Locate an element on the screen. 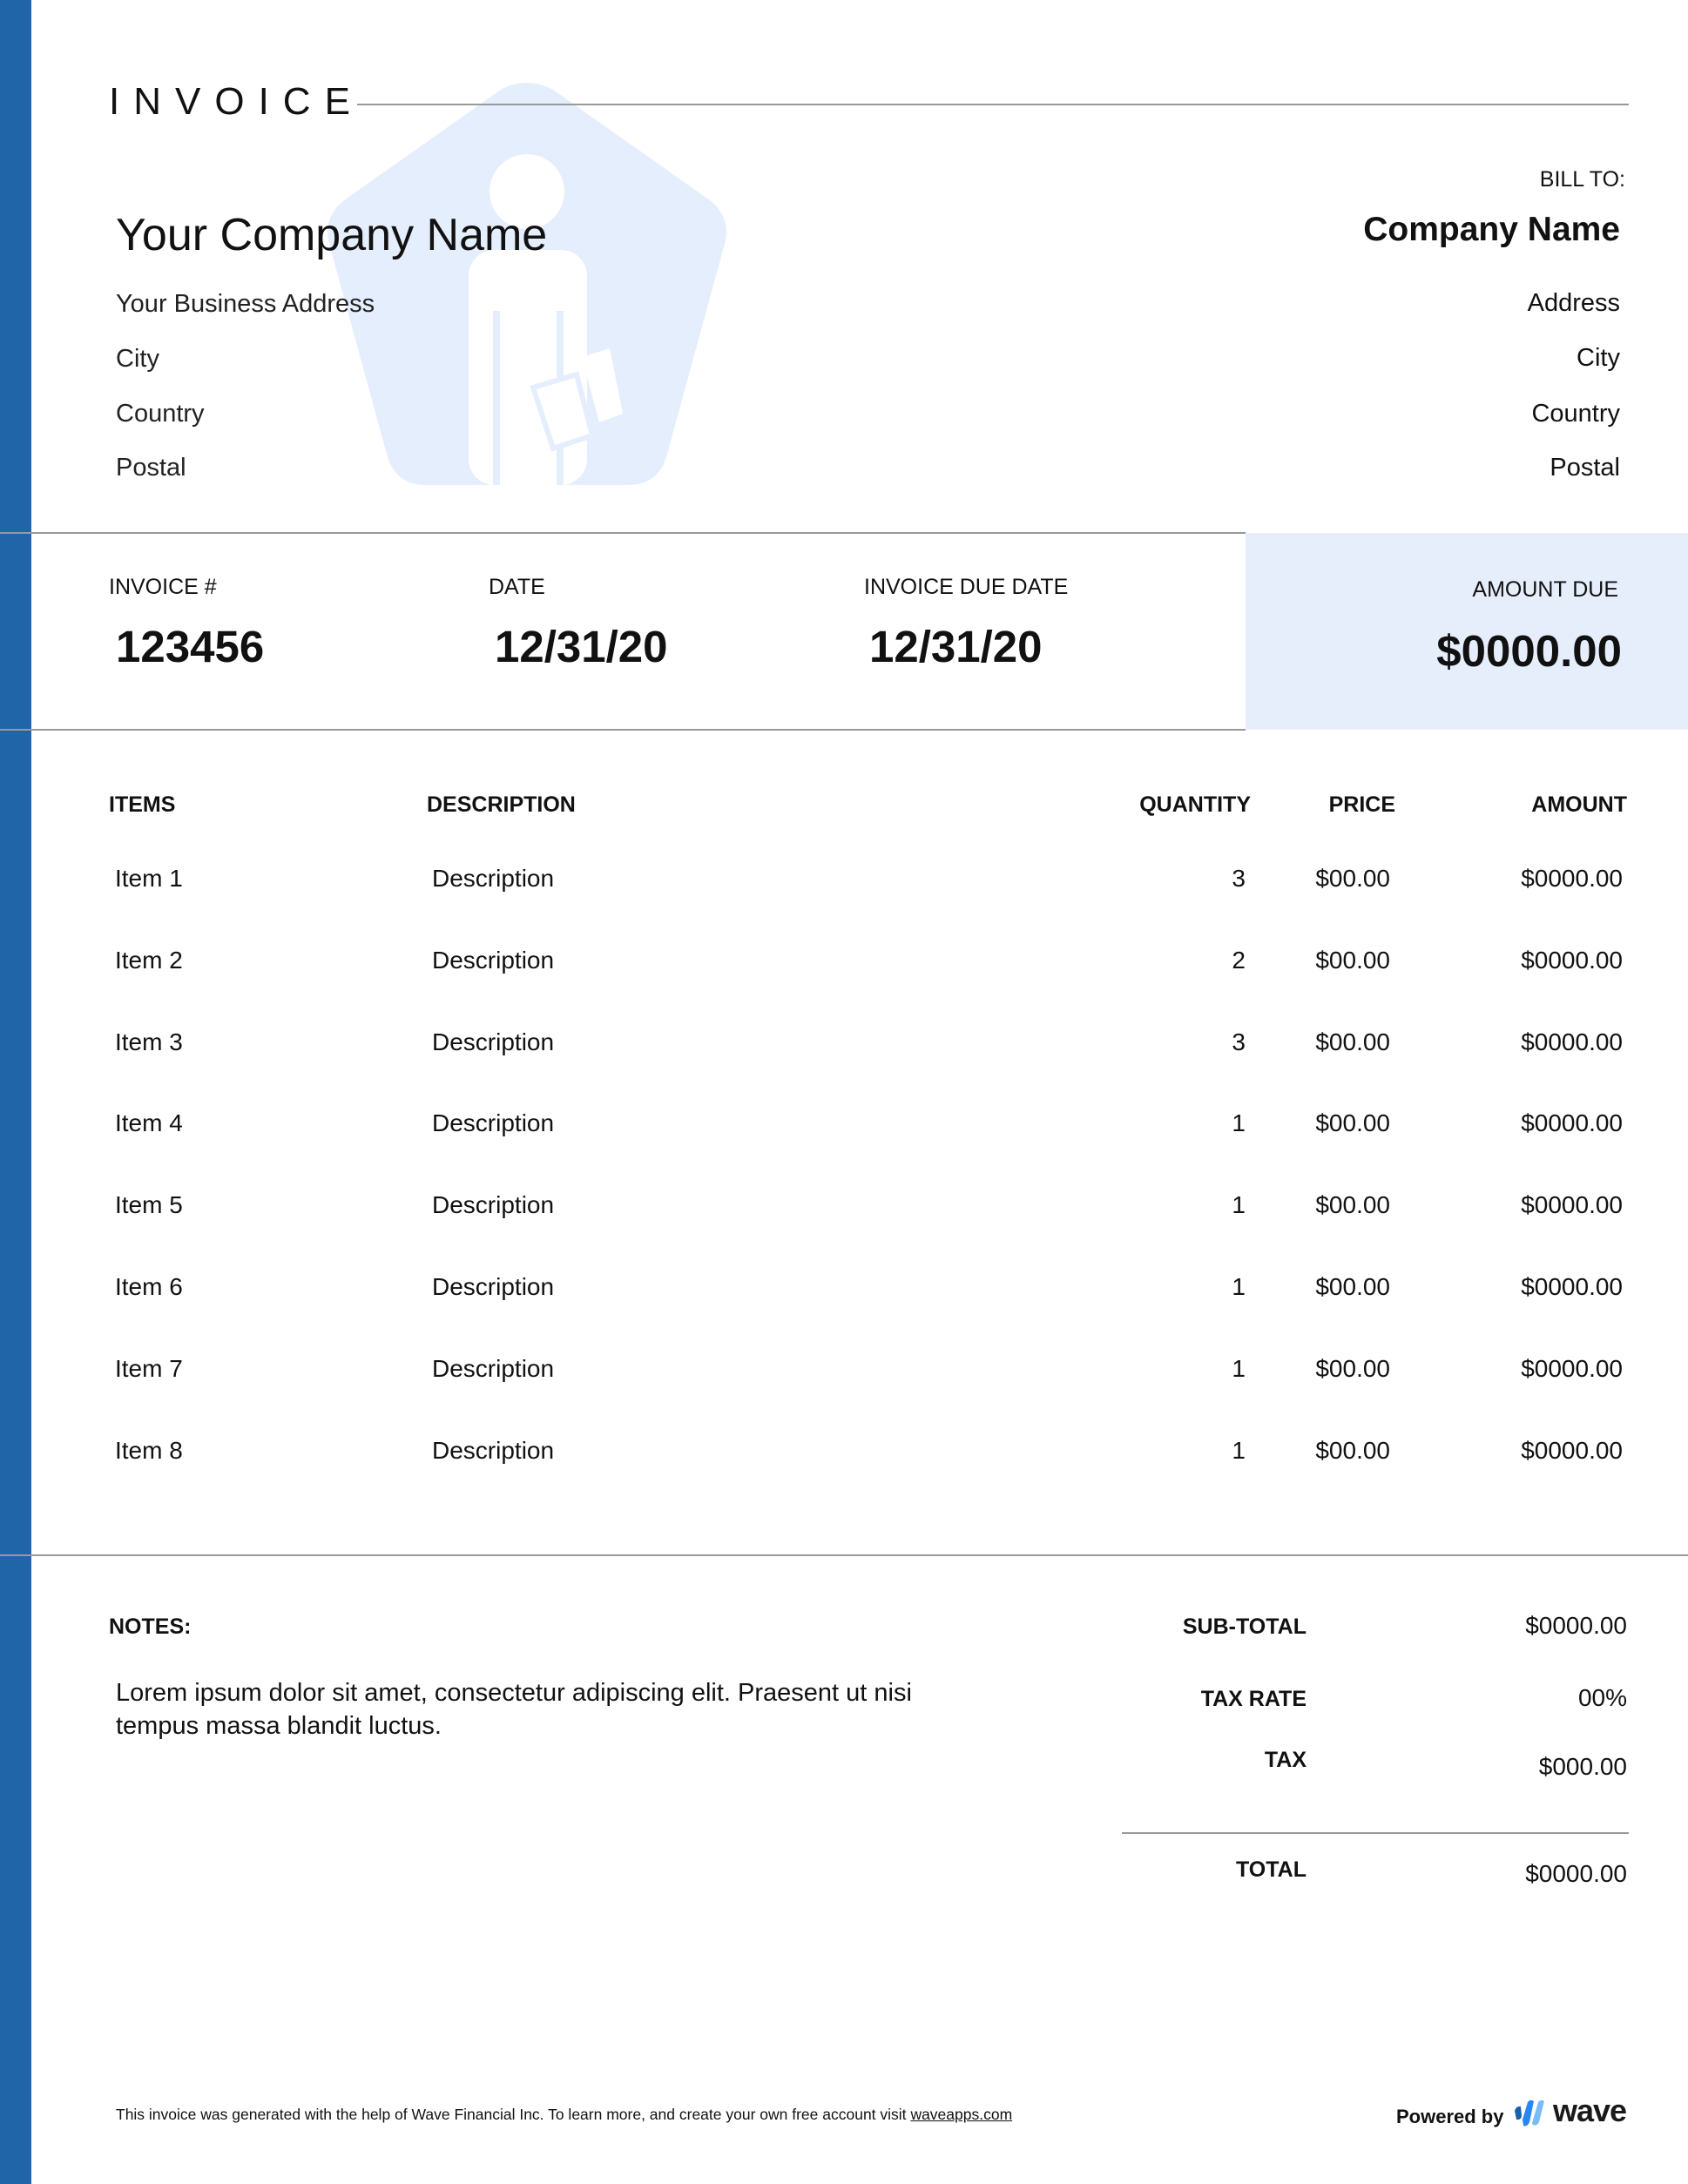 This screenshot has width=1688, height=2184. bill-to-company-name: Company Name is located at coordinates (1491, 229).